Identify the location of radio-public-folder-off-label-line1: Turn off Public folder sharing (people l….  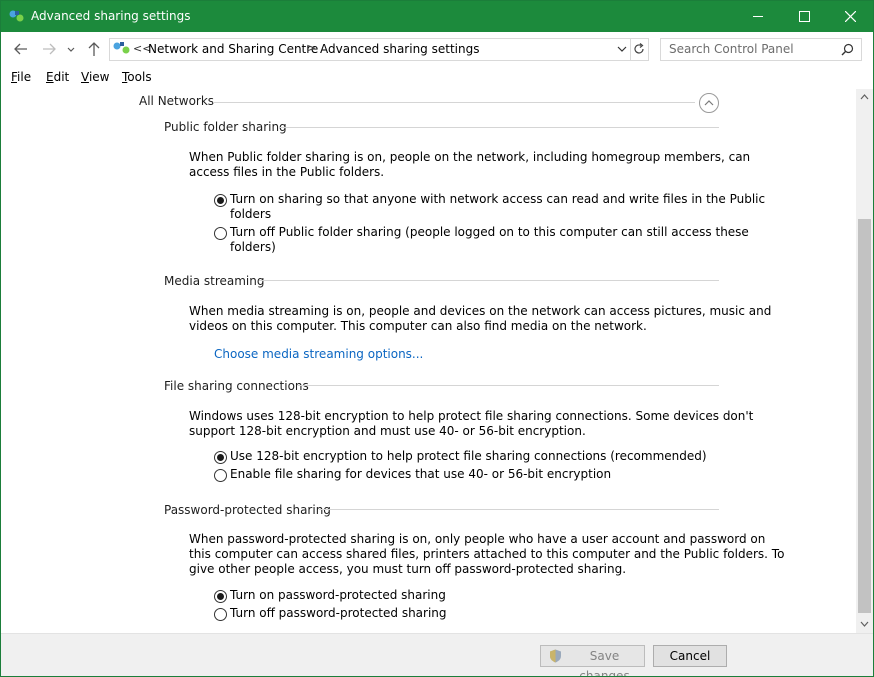
(489, 232).